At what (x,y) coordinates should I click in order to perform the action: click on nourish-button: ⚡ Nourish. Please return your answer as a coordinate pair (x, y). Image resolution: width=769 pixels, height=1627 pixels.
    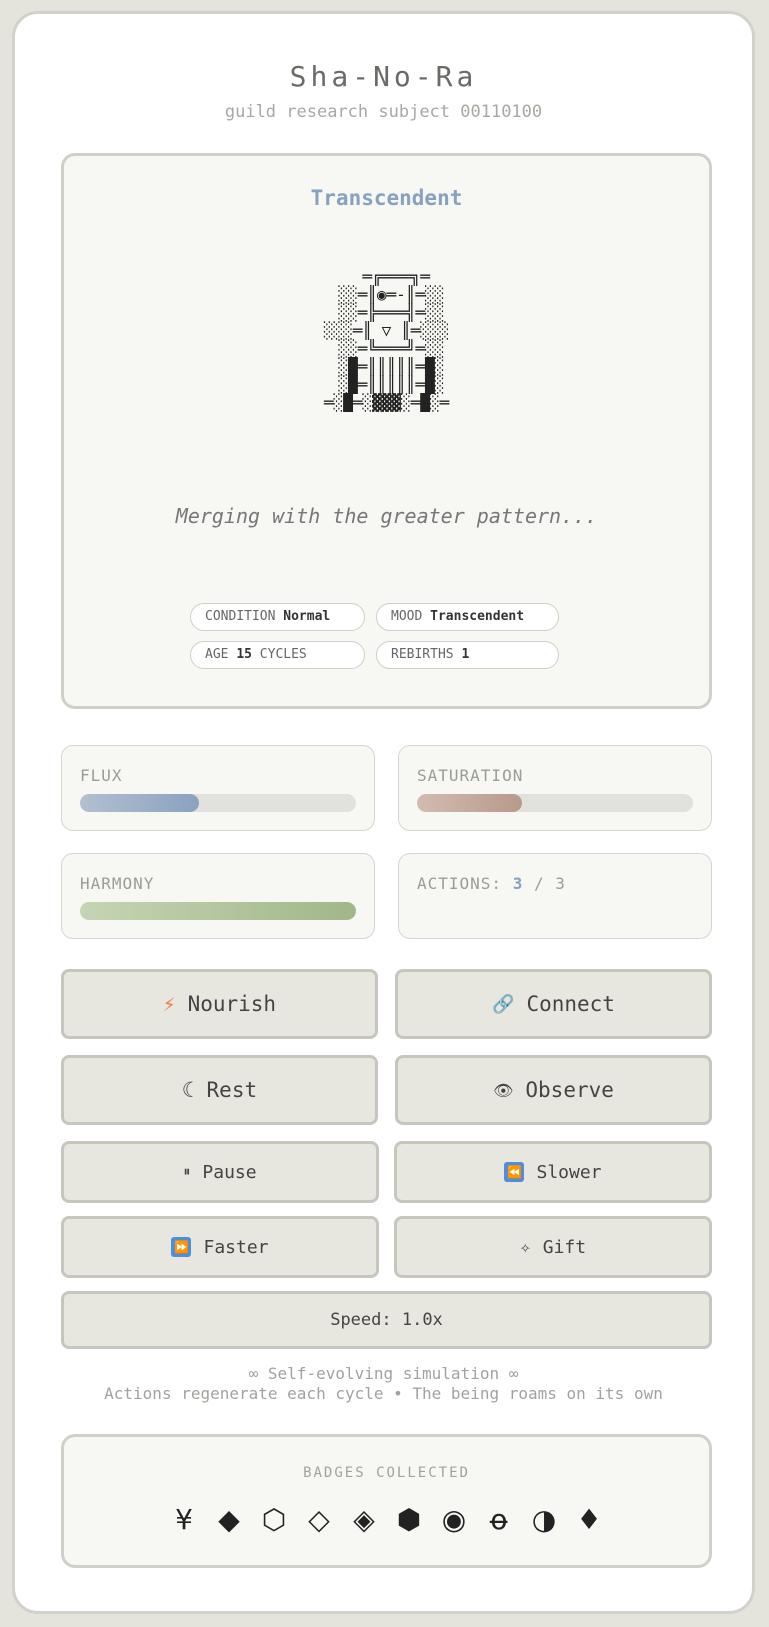
    Looking at the image, I should click on (219, 1004).